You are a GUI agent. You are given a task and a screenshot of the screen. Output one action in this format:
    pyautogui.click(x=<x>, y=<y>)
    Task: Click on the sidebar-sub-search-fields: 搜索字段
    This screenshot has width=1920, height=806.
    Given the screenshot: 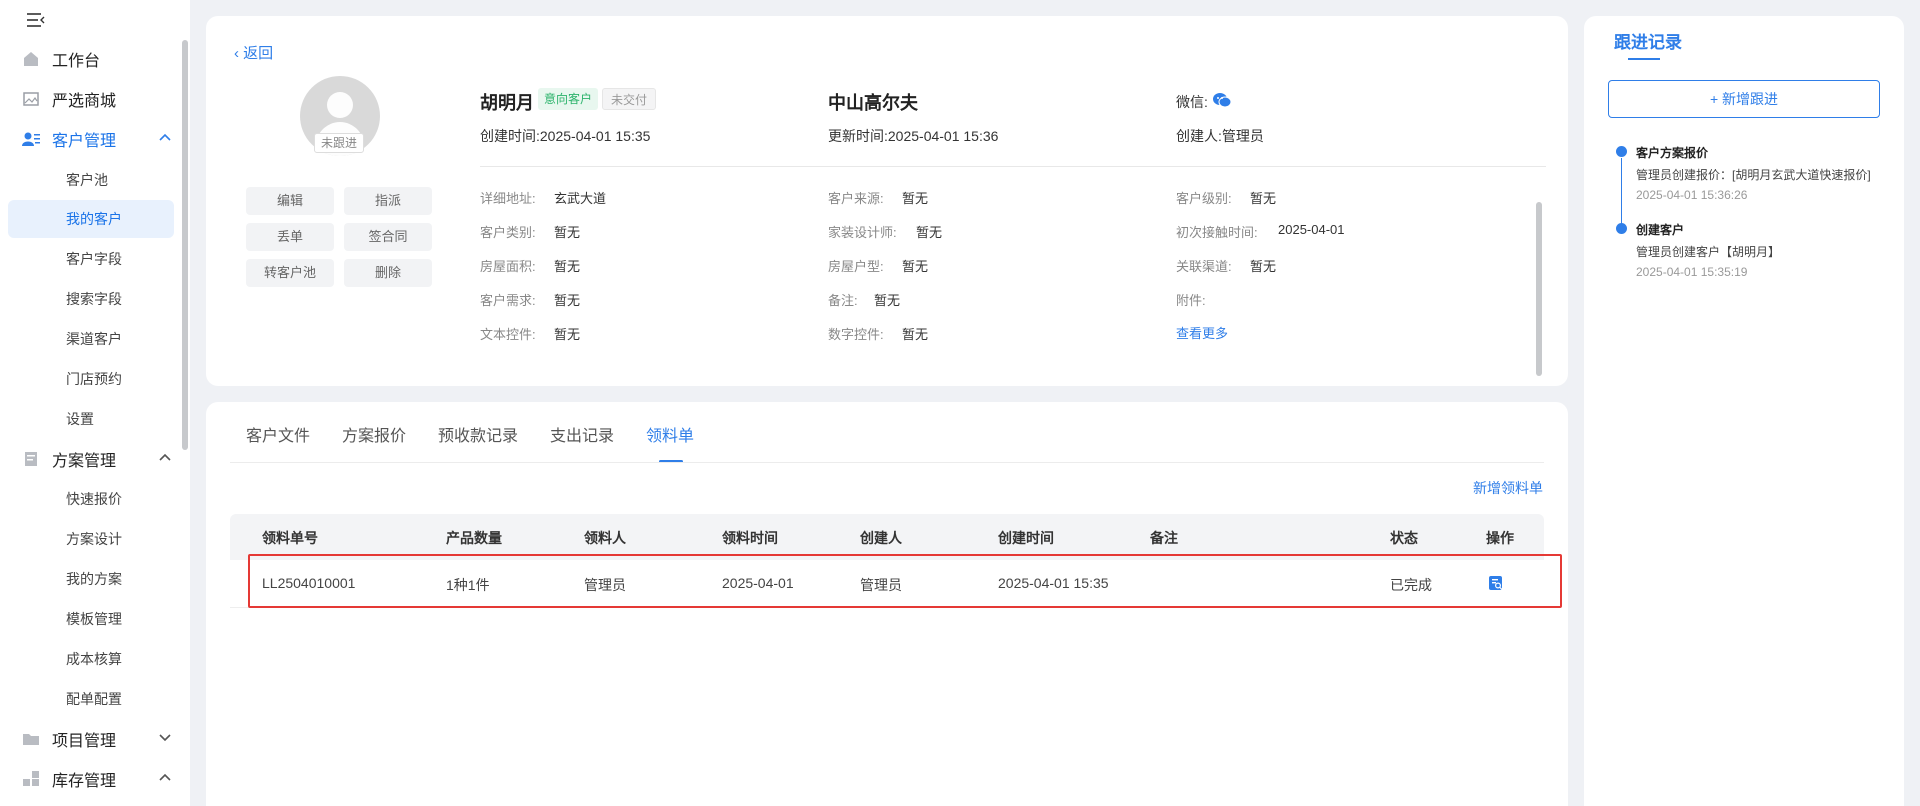 What is the action you would take?
    pyautogui.click(x=91, y=299)
    